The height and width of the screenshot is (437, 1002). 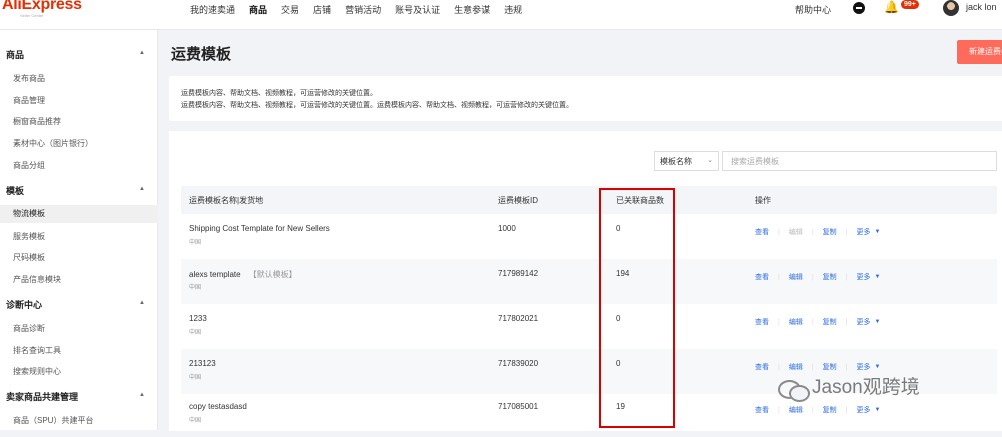 I want to click on nav-marketing: 营销活动, so click(x=363, y=9).